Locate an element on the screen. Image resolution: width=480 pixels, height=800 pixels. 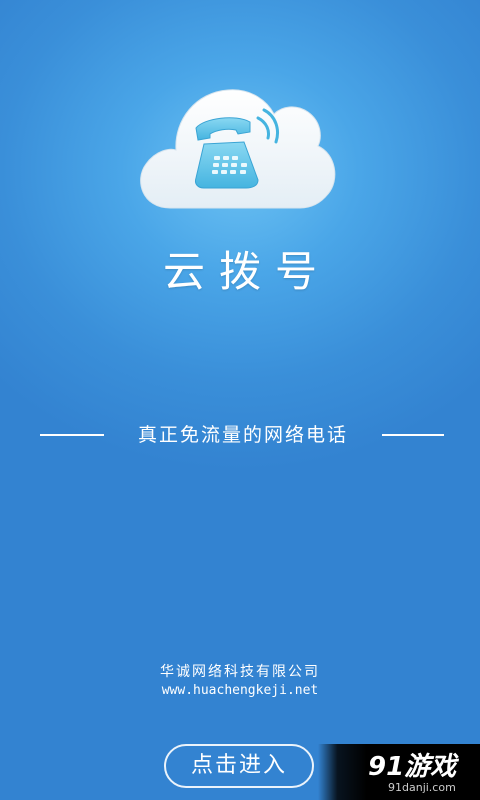
watermark-site: 91danji.com is located at coordinates (422, 787).